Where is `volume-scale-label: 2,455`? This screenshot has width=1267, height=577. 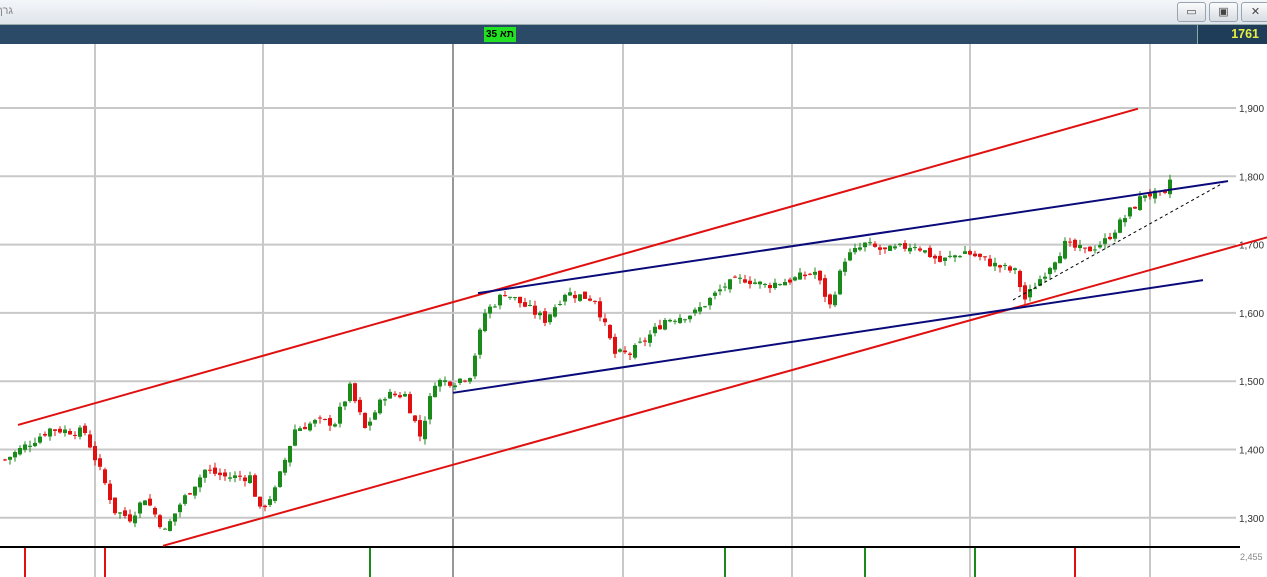
volume-scale-label: 2,455 is located at coordinates (1251, 557).